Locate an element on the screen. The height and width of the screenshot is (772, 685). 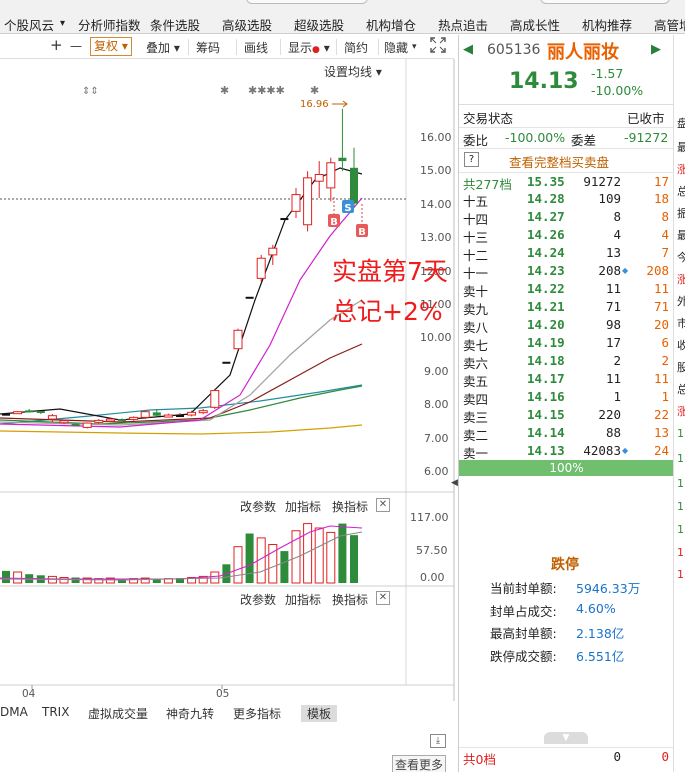
help-icon: ? is located at coordinates (471, 159).